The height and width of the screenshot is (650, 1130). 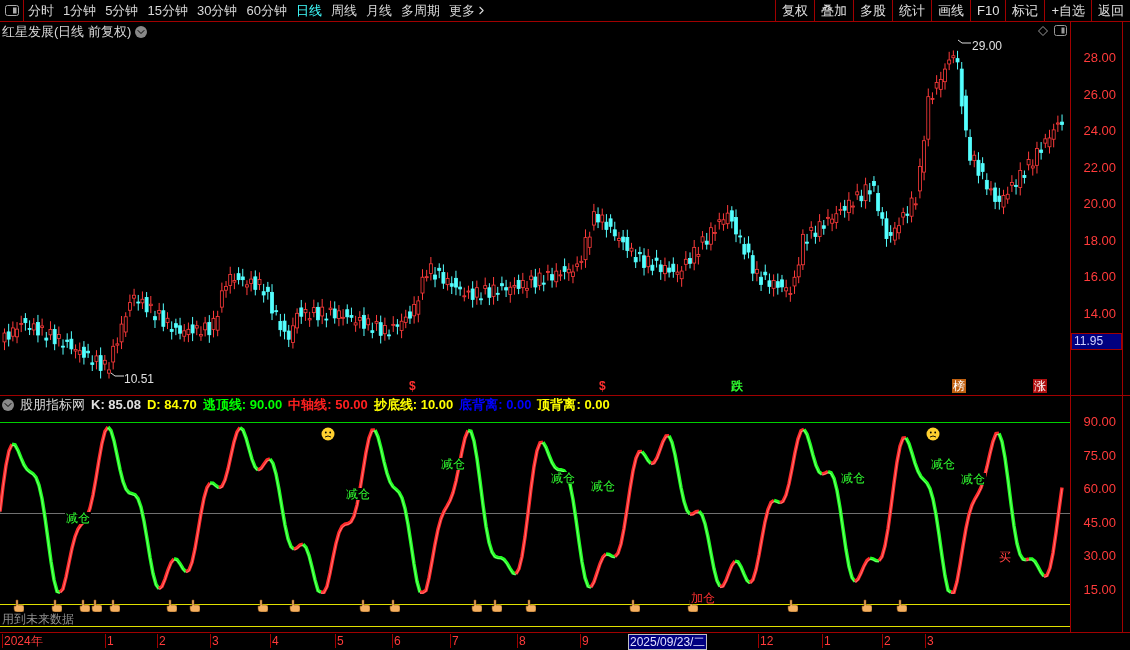 I want to click on period-tab: 日线, so click(x=308, y=10).